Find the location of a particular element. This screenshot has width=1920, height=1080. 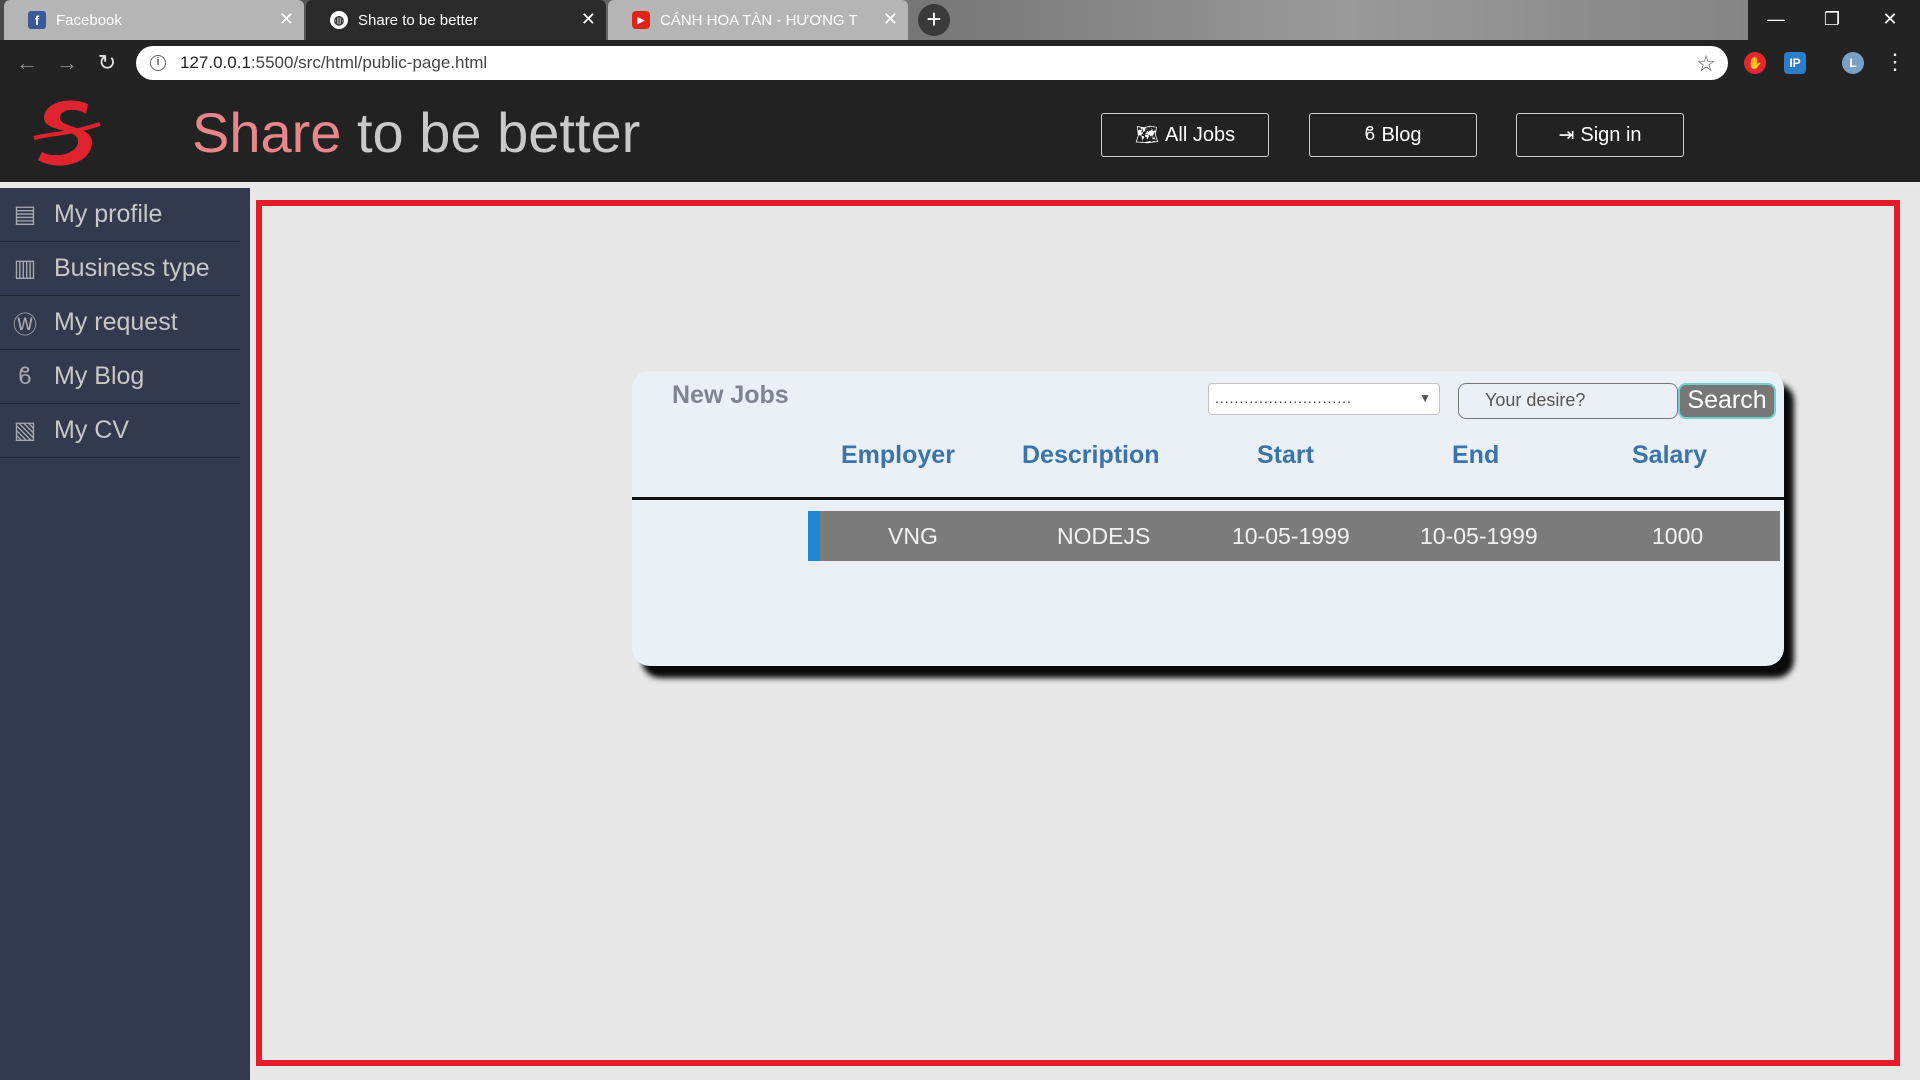

tab-title: Facebook is located at coordinates (89, 20).